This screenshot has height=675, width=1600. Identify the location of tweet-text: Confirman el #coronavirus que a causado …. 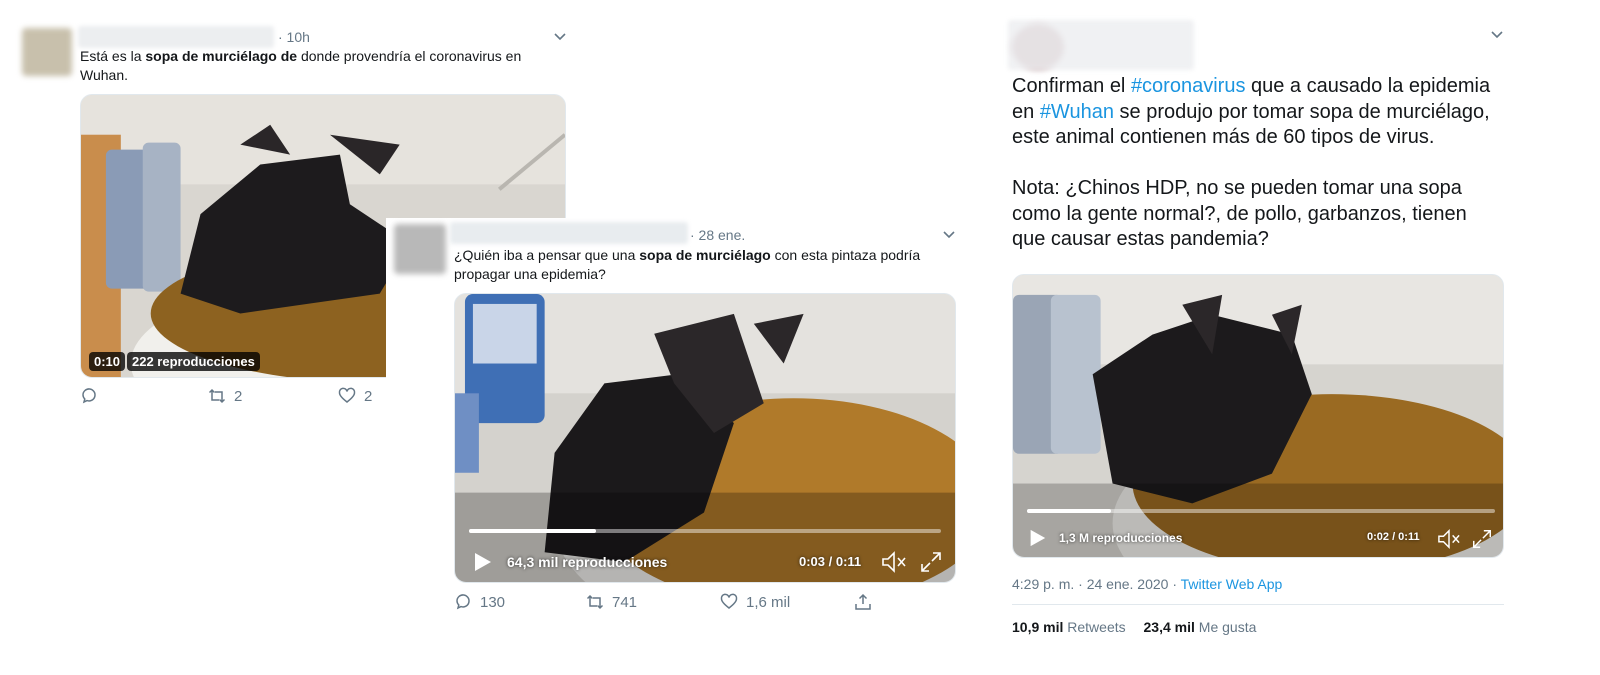
(1259, 112).